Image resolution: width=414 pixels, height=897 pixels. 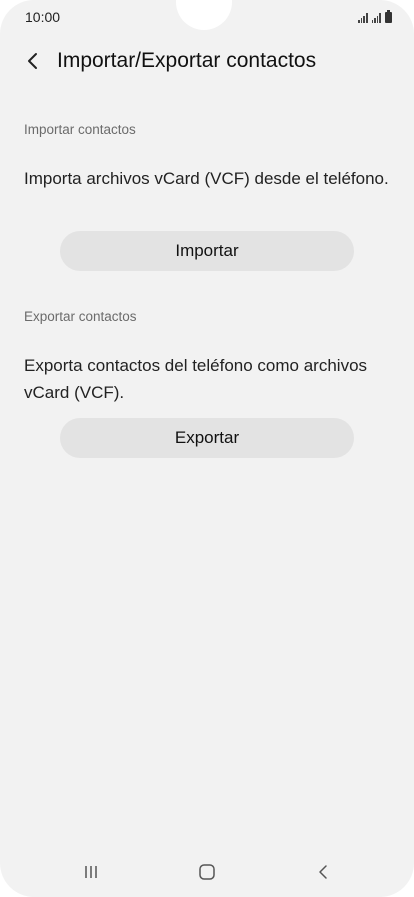 I want to click on recent-apps-icon, so click(x=91, y=872).